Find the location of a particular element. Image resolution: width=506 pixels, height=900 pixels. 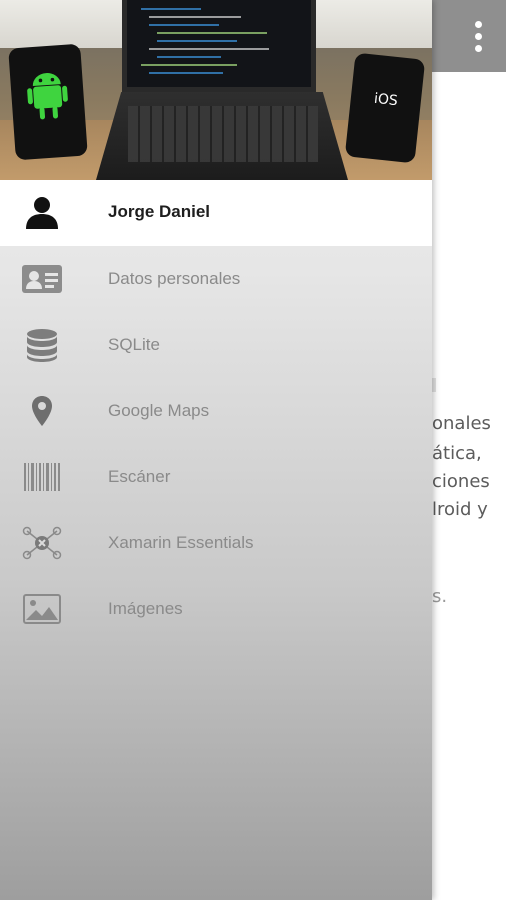

laptop-keyboard is located at coordinates (223, 134).